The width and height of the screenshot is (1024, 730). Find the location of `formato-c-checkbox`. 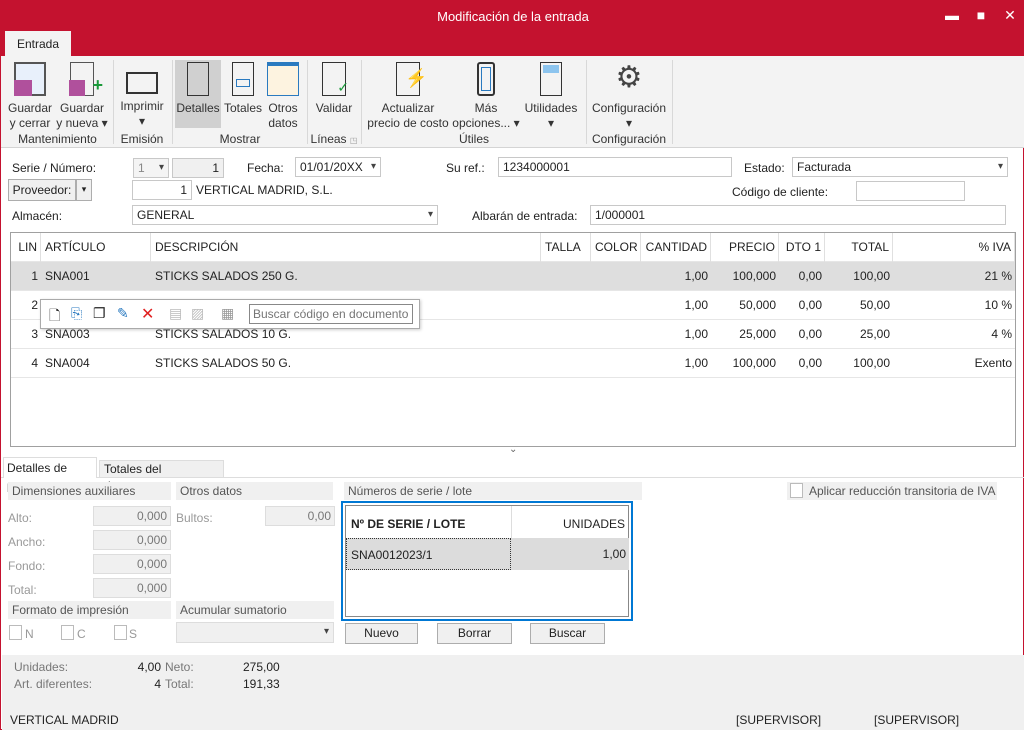

formato-c-checkbox is located at coordinates (67, 632).